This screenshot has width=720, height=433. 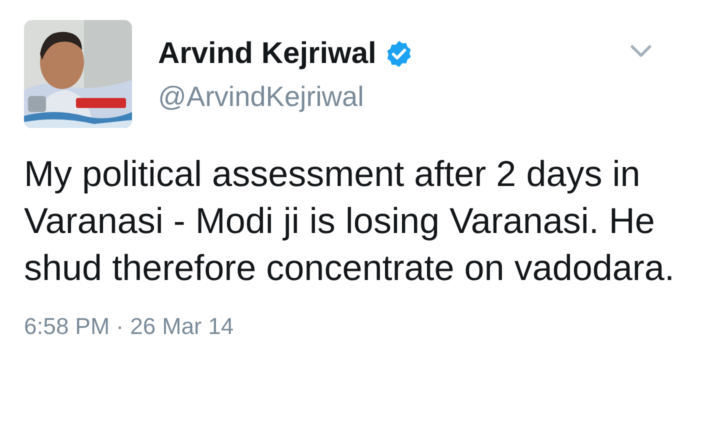 What do you see at coordinates (267, 54) in the screenshot?
I see `author-name: Arvind Kejriwal` at bounding box center [267, 54].